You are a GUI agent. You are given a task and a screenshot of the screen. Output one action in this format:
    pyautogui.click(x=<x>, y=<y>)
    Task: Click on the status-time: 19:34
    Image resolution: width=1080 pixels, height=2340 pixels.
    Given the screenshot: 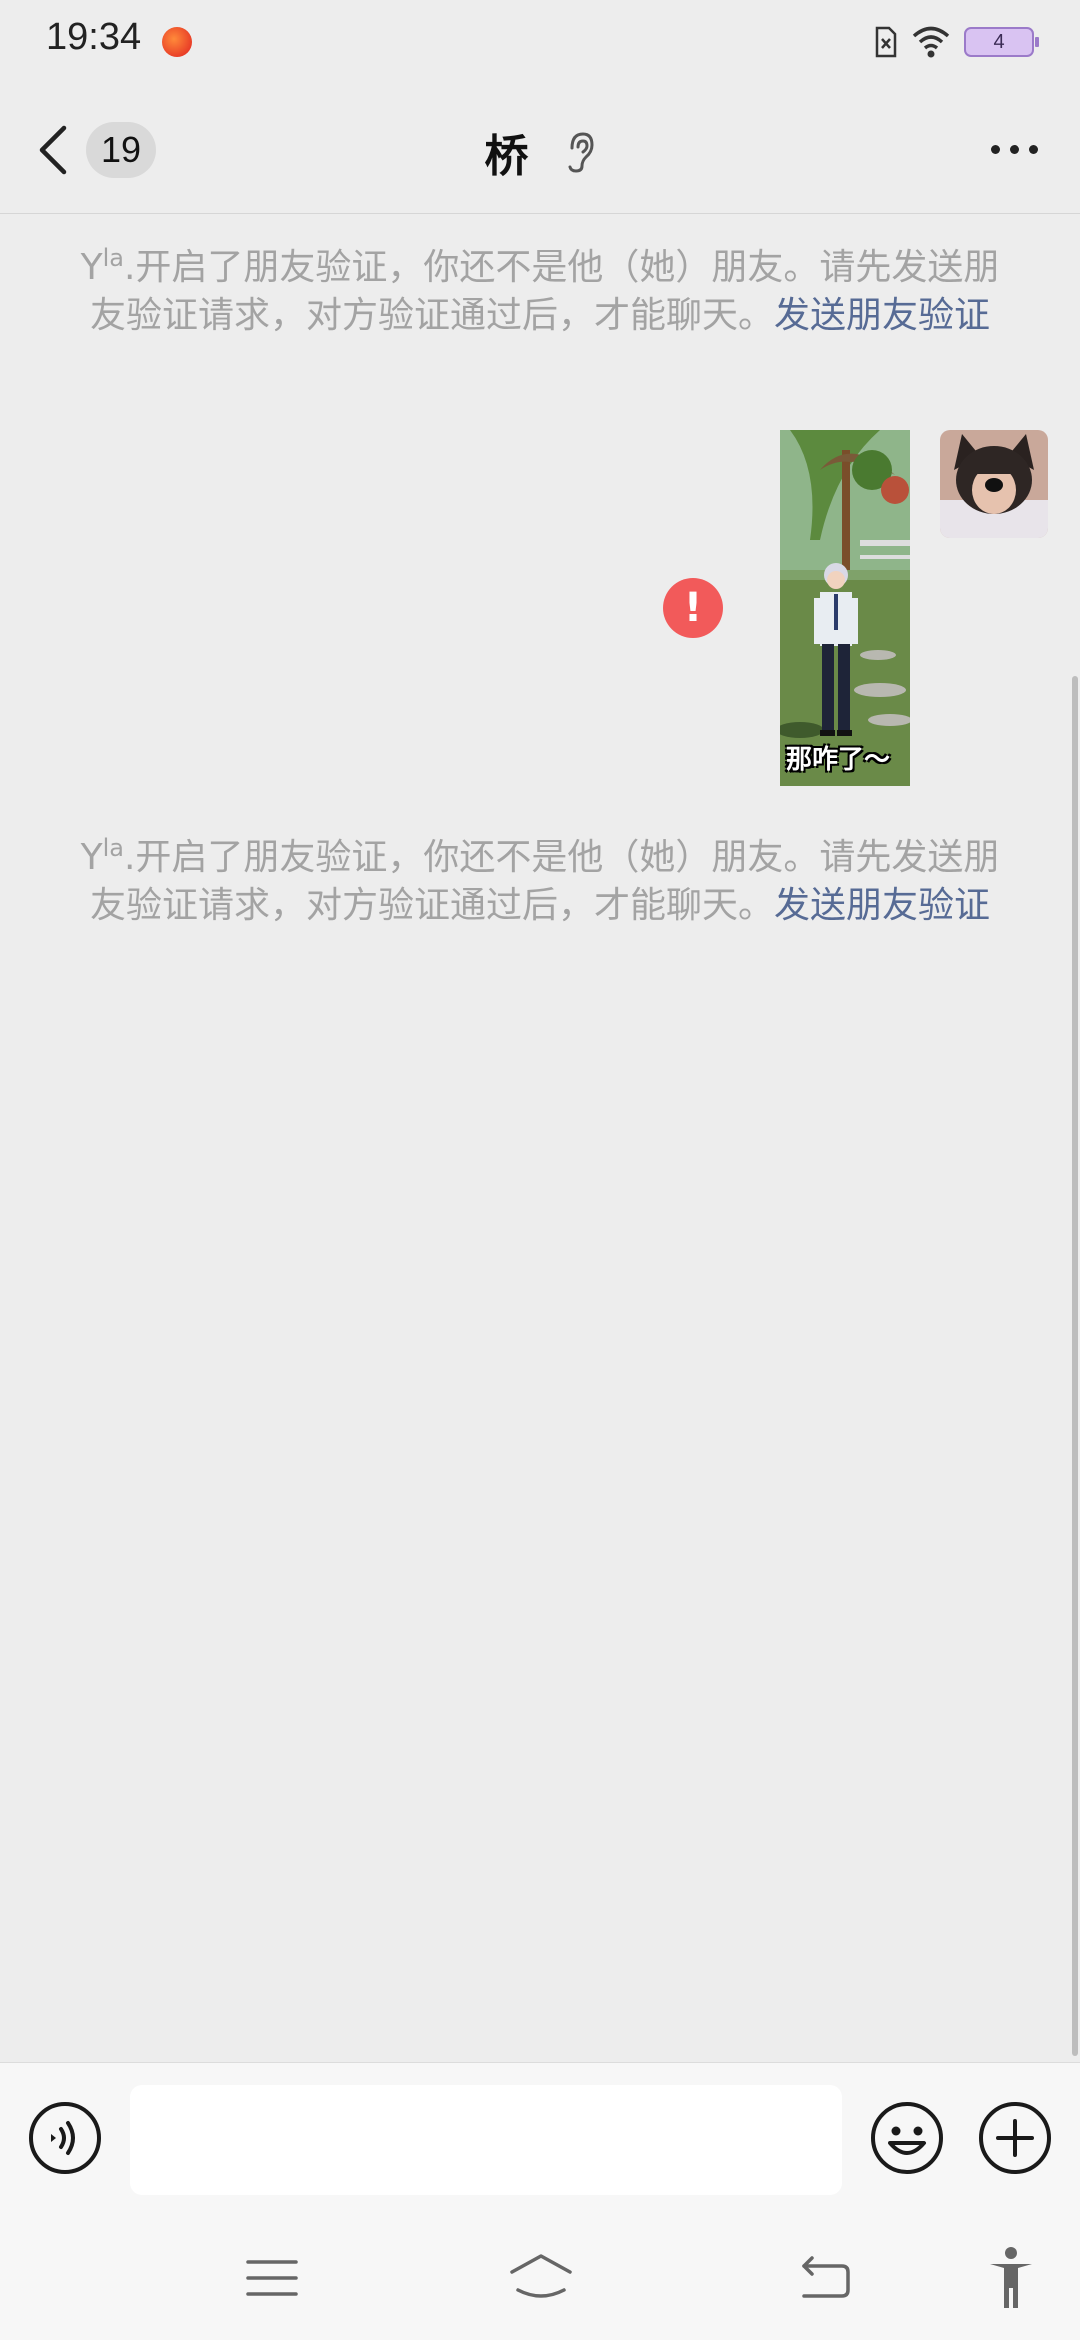 What is the action you would take?
    pyautogui.click(x=94, y=37)
    